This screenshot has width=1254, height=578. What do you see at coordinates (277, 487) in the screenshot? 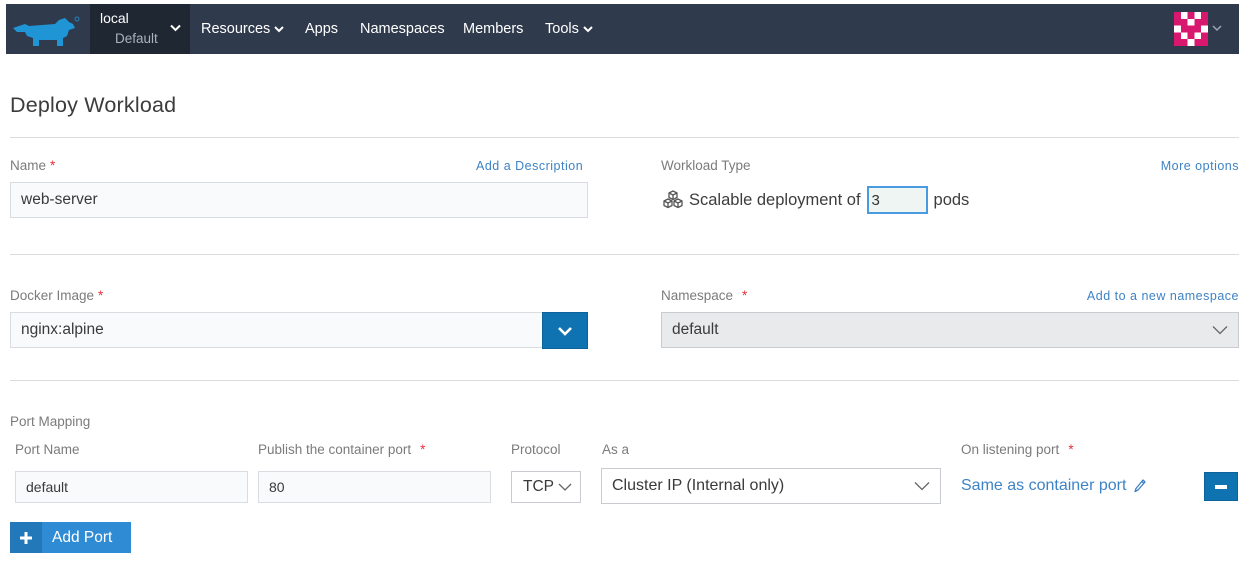
I see `publish-port-value: 80` at bounding box center [277, 487].